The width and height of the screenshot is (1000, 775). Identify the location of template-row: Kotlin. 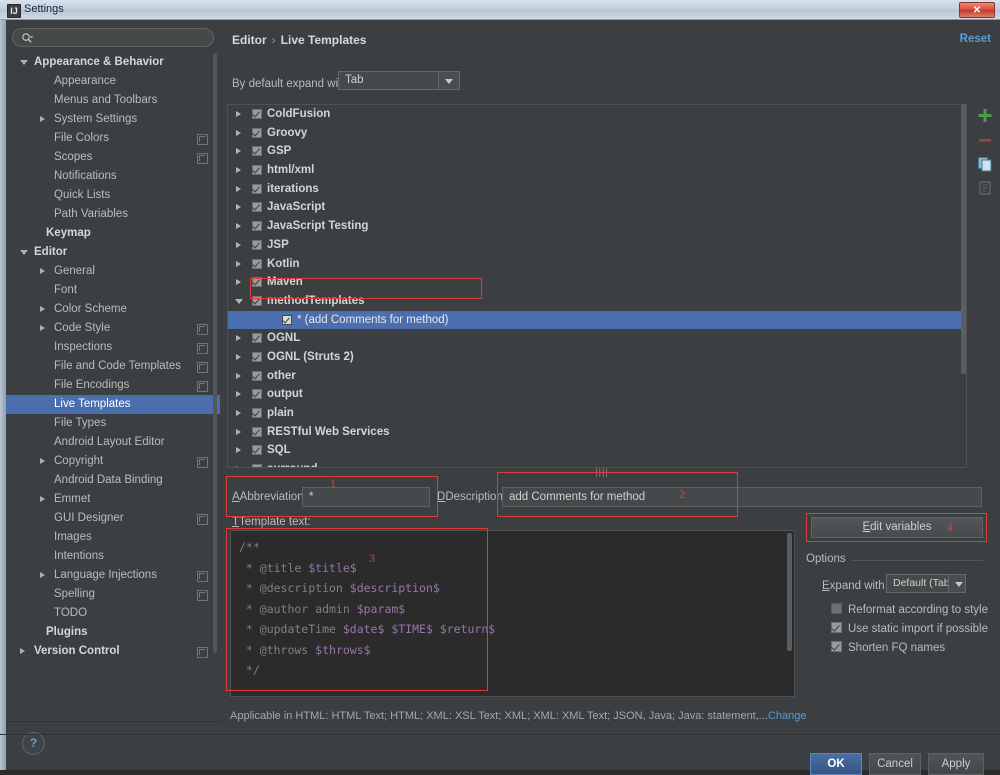
(597, 264).